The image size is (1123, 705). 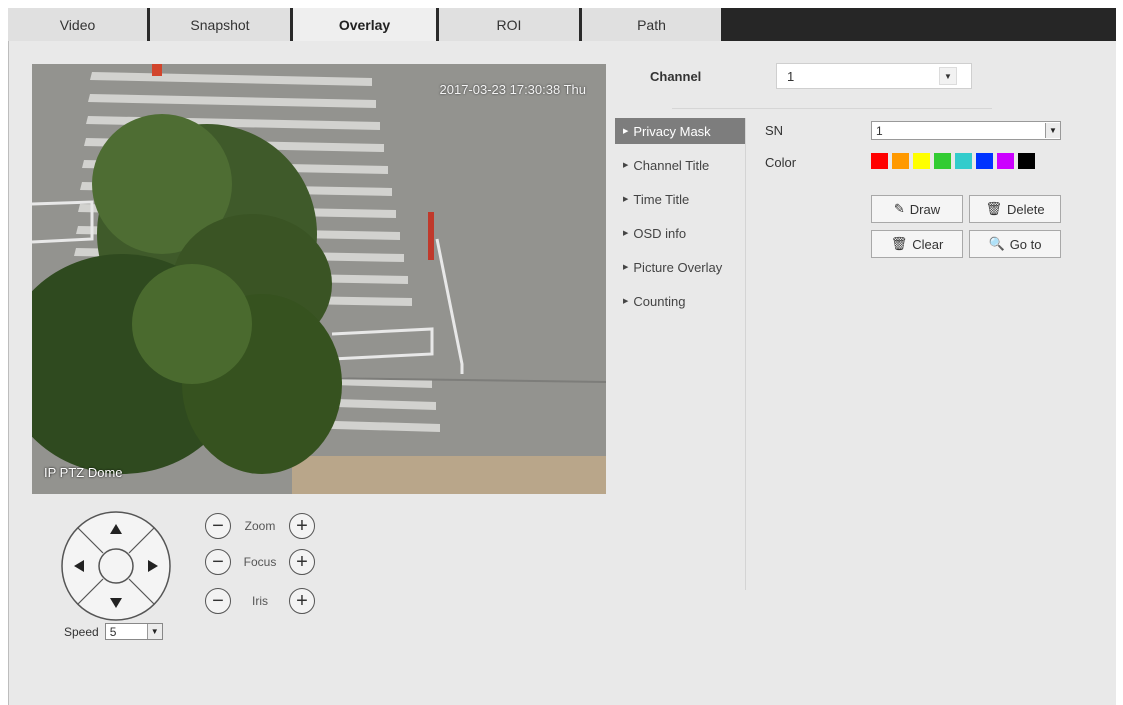 I want to click on submenu-label: OSD info, so click(x=660, y=233).